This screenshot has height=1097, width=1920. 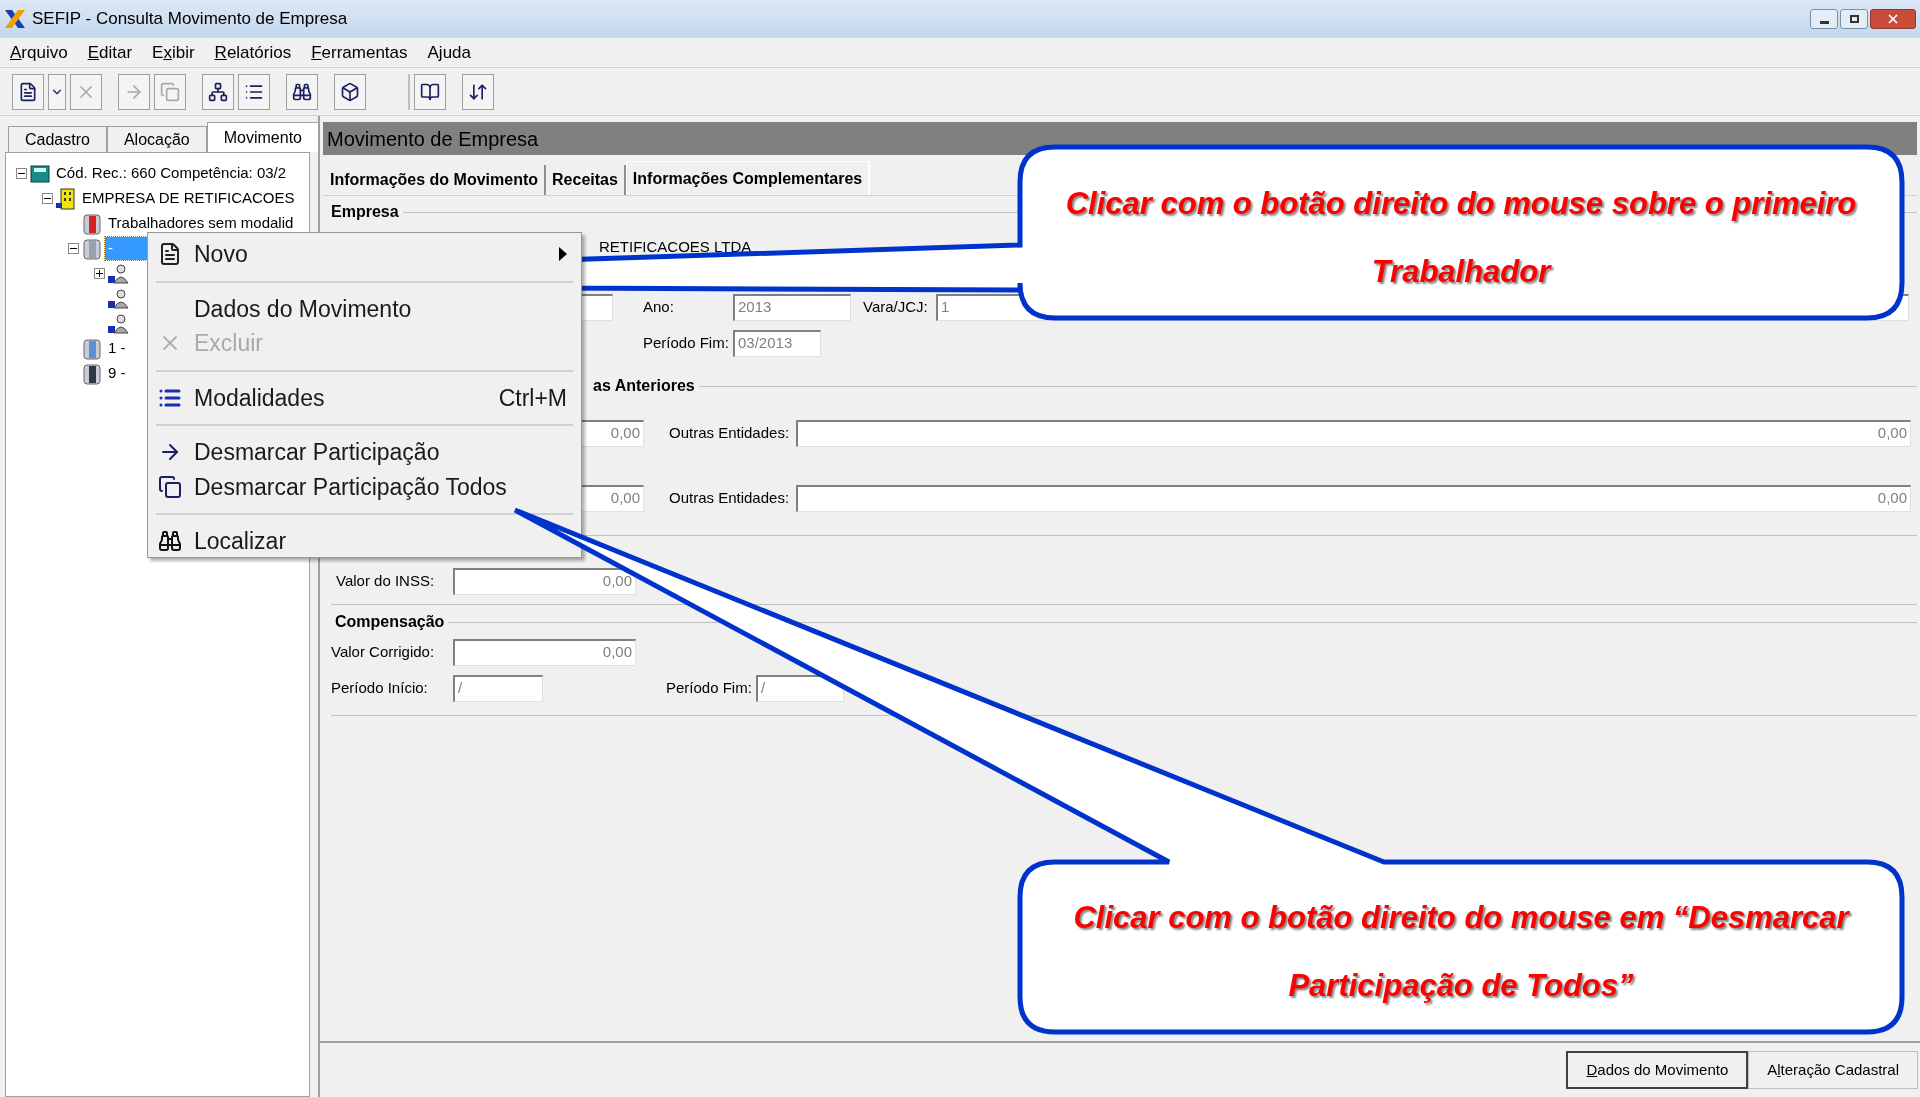 What do you see at coordinates (380, 687) in the screenshot?
I see `field-label: Período Início:` at bounding box center [380, 687].